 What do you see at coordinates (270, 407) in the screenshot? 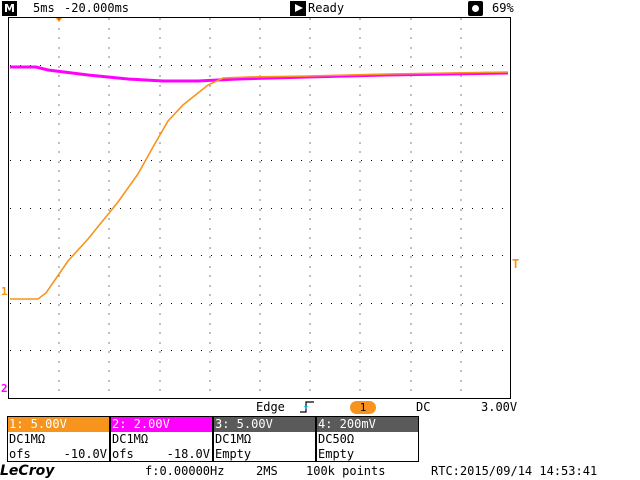
I see `trigger-type: Edge` at bounding box center [270, 407].